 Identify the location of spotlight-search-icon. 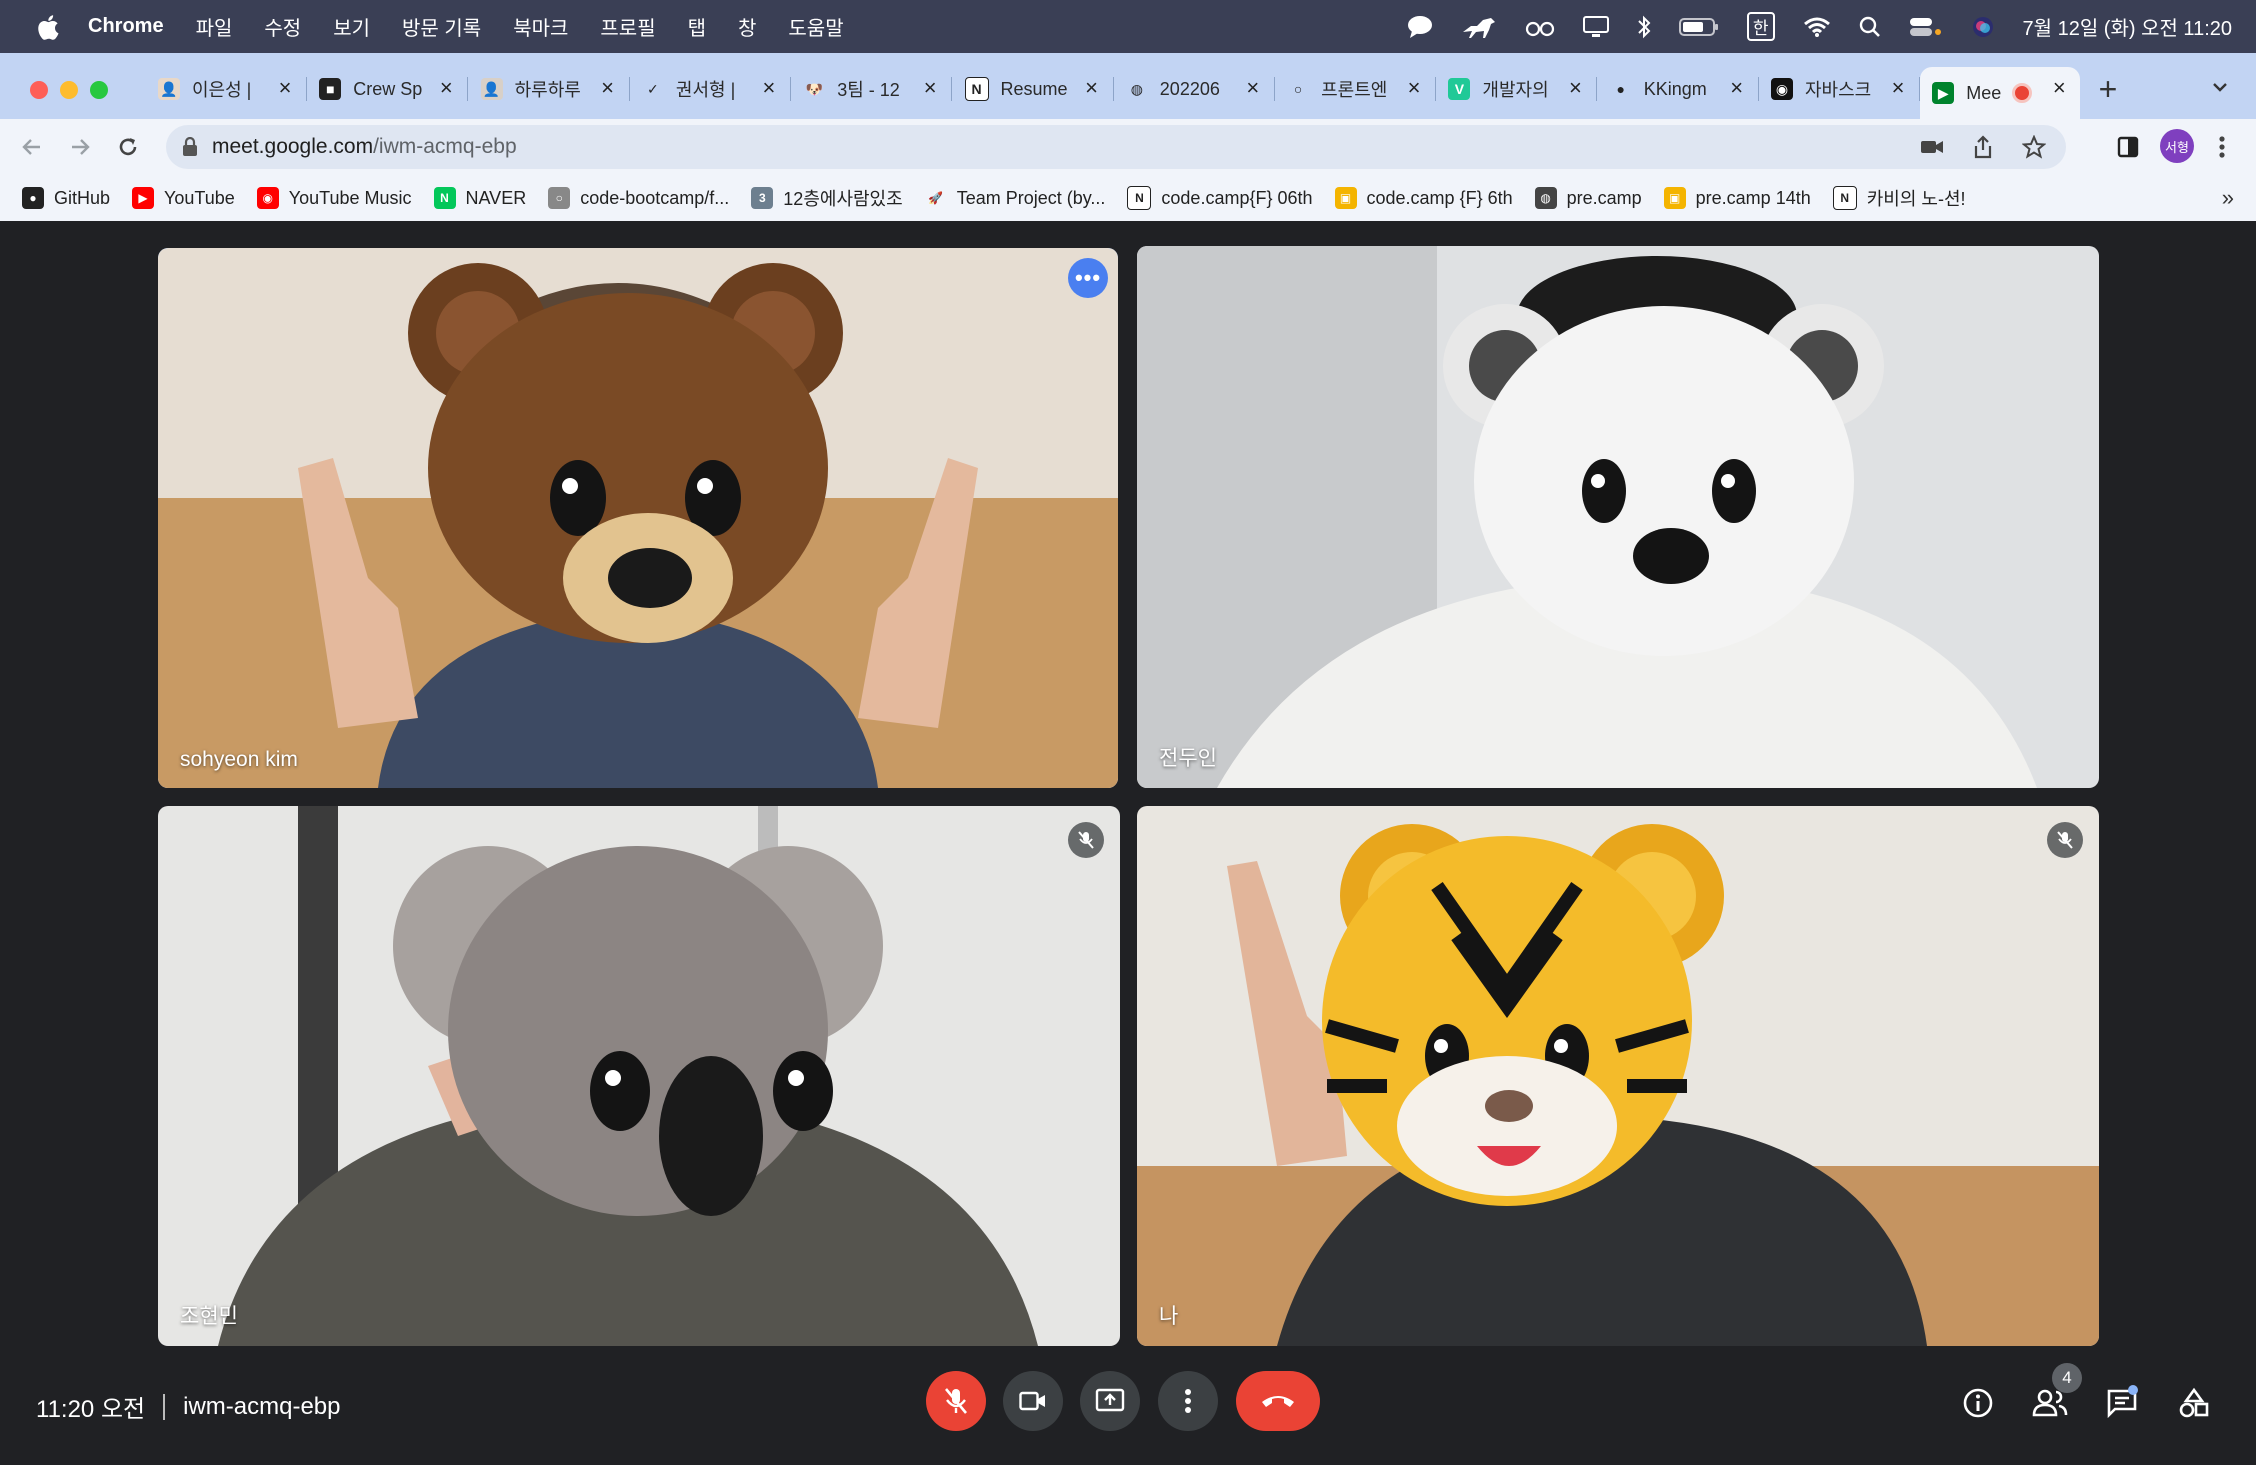
(1870, 27).